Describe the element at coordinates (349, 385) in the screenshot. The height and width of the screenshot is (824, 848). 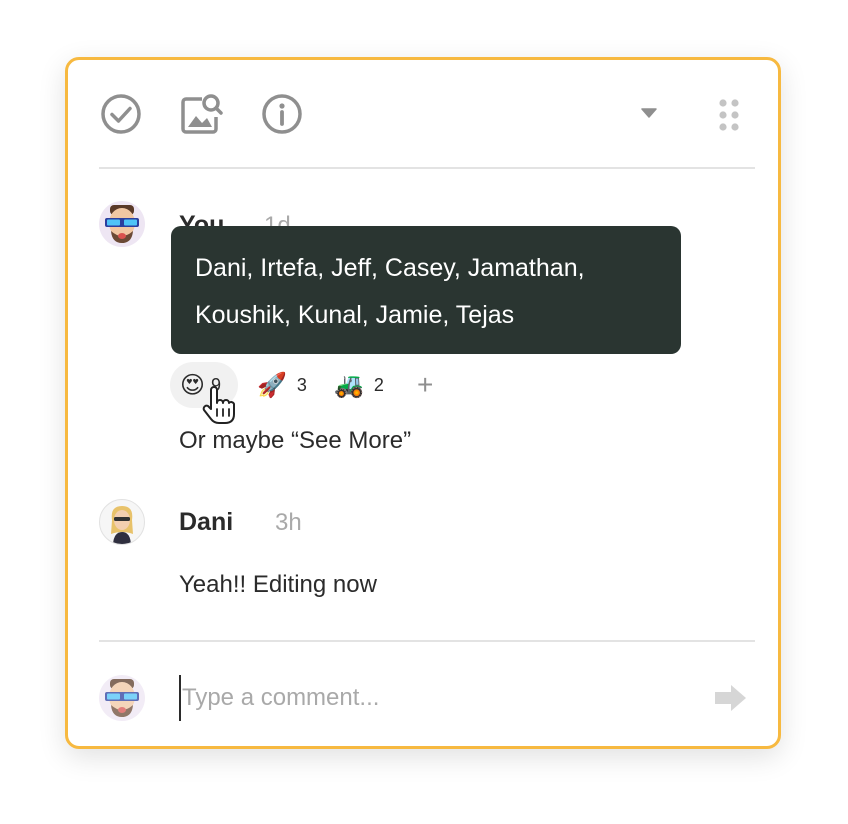
I see `tractor-emoji-icon: 🚜` at that location.